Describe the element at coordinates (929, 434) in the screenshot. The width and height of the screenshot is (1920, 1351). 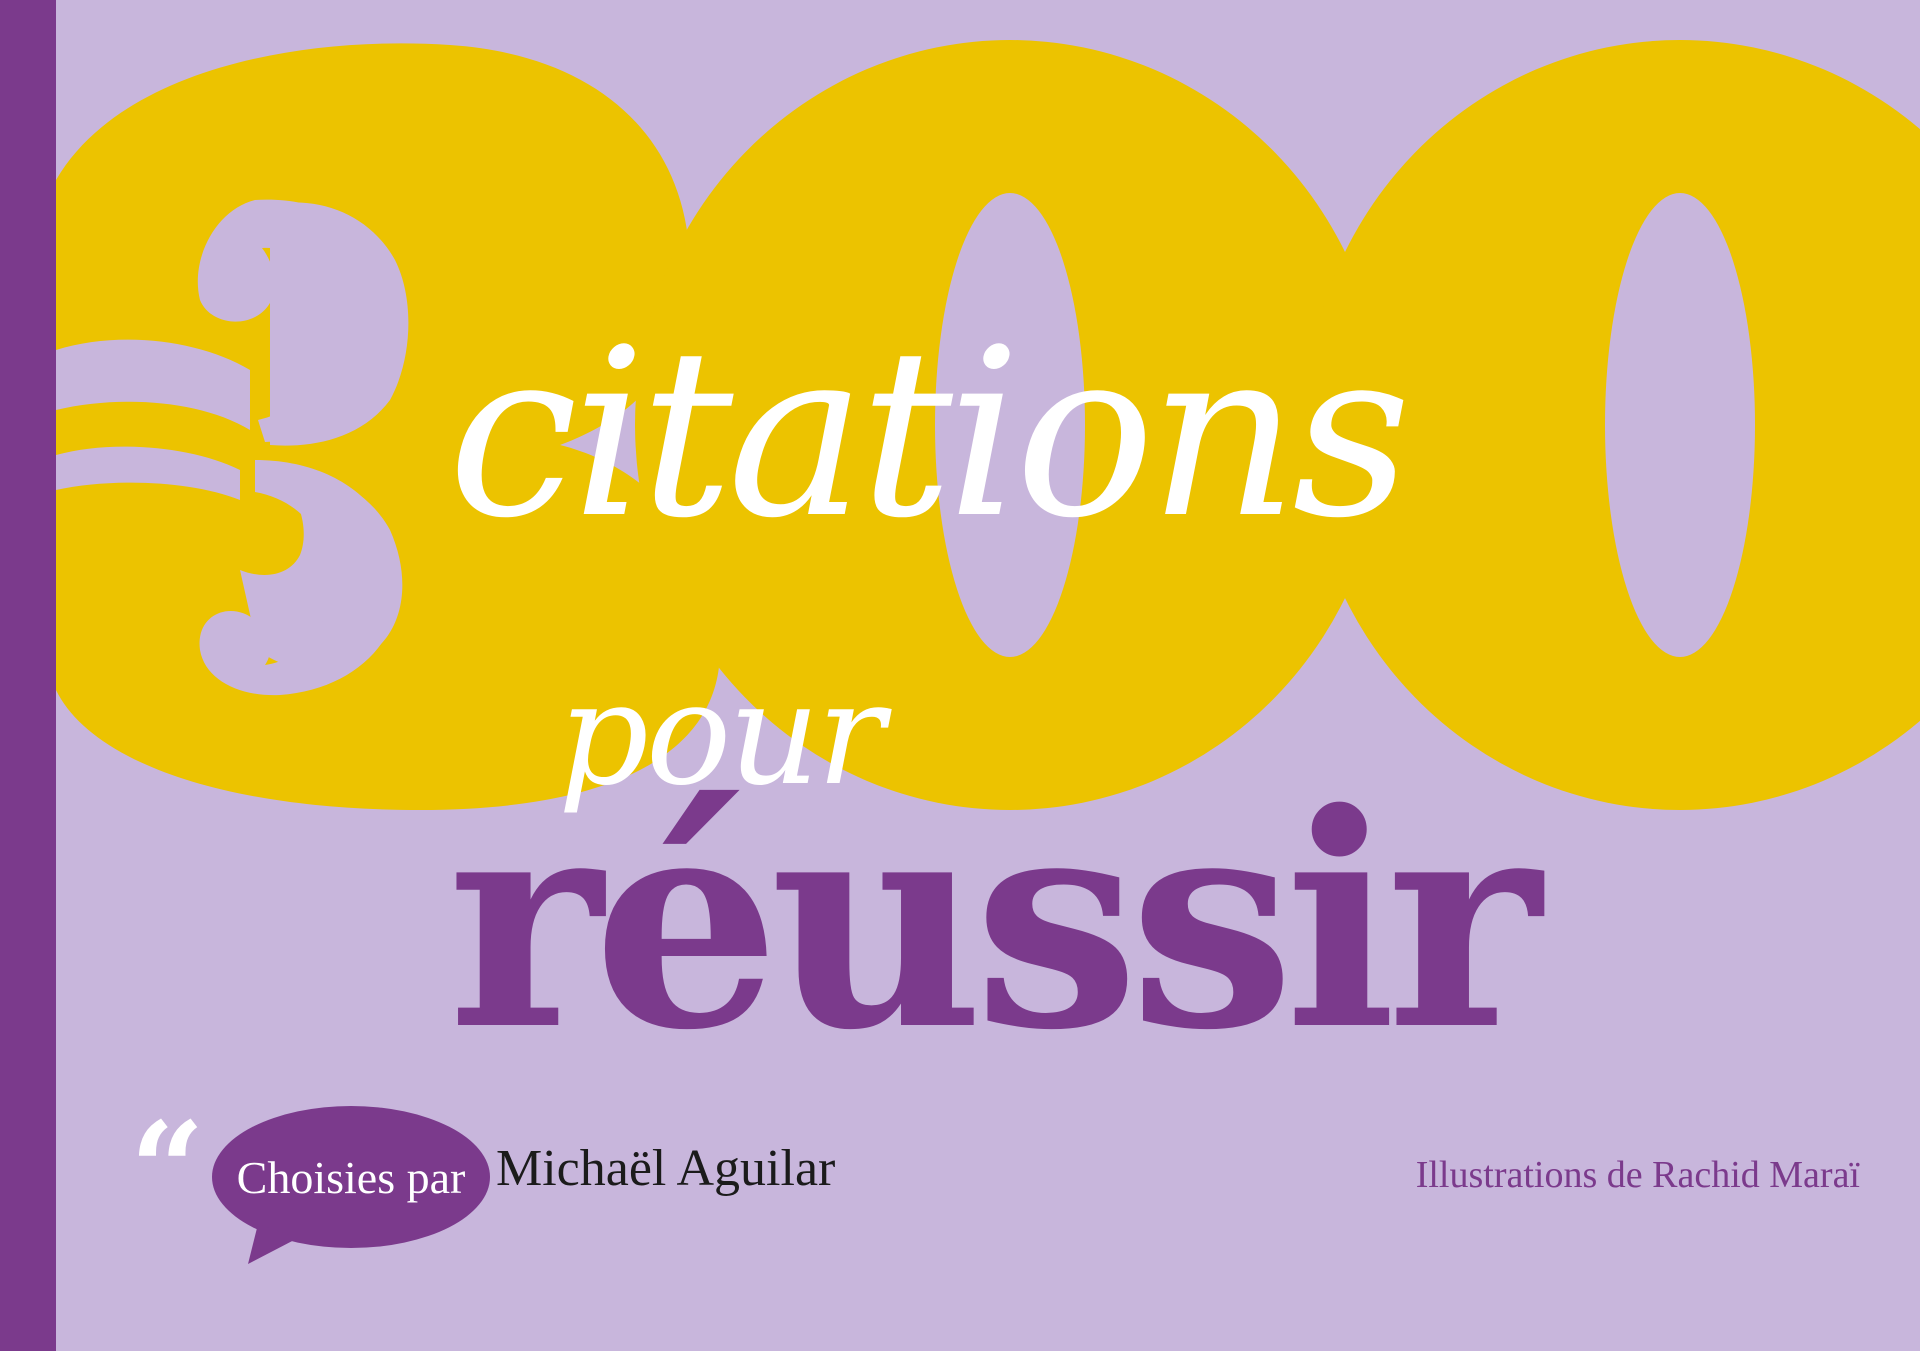
I see `title-citations: citations` at that location.